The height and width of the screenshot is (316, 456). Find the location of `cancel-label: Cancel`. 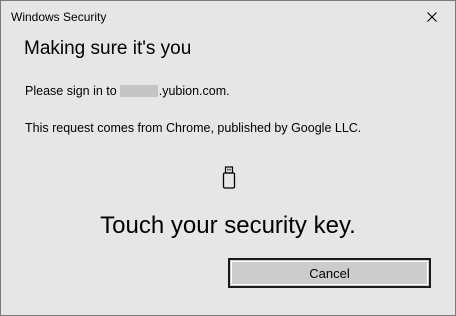

cancel-label: Cancel is located at coordinates (329, 273).